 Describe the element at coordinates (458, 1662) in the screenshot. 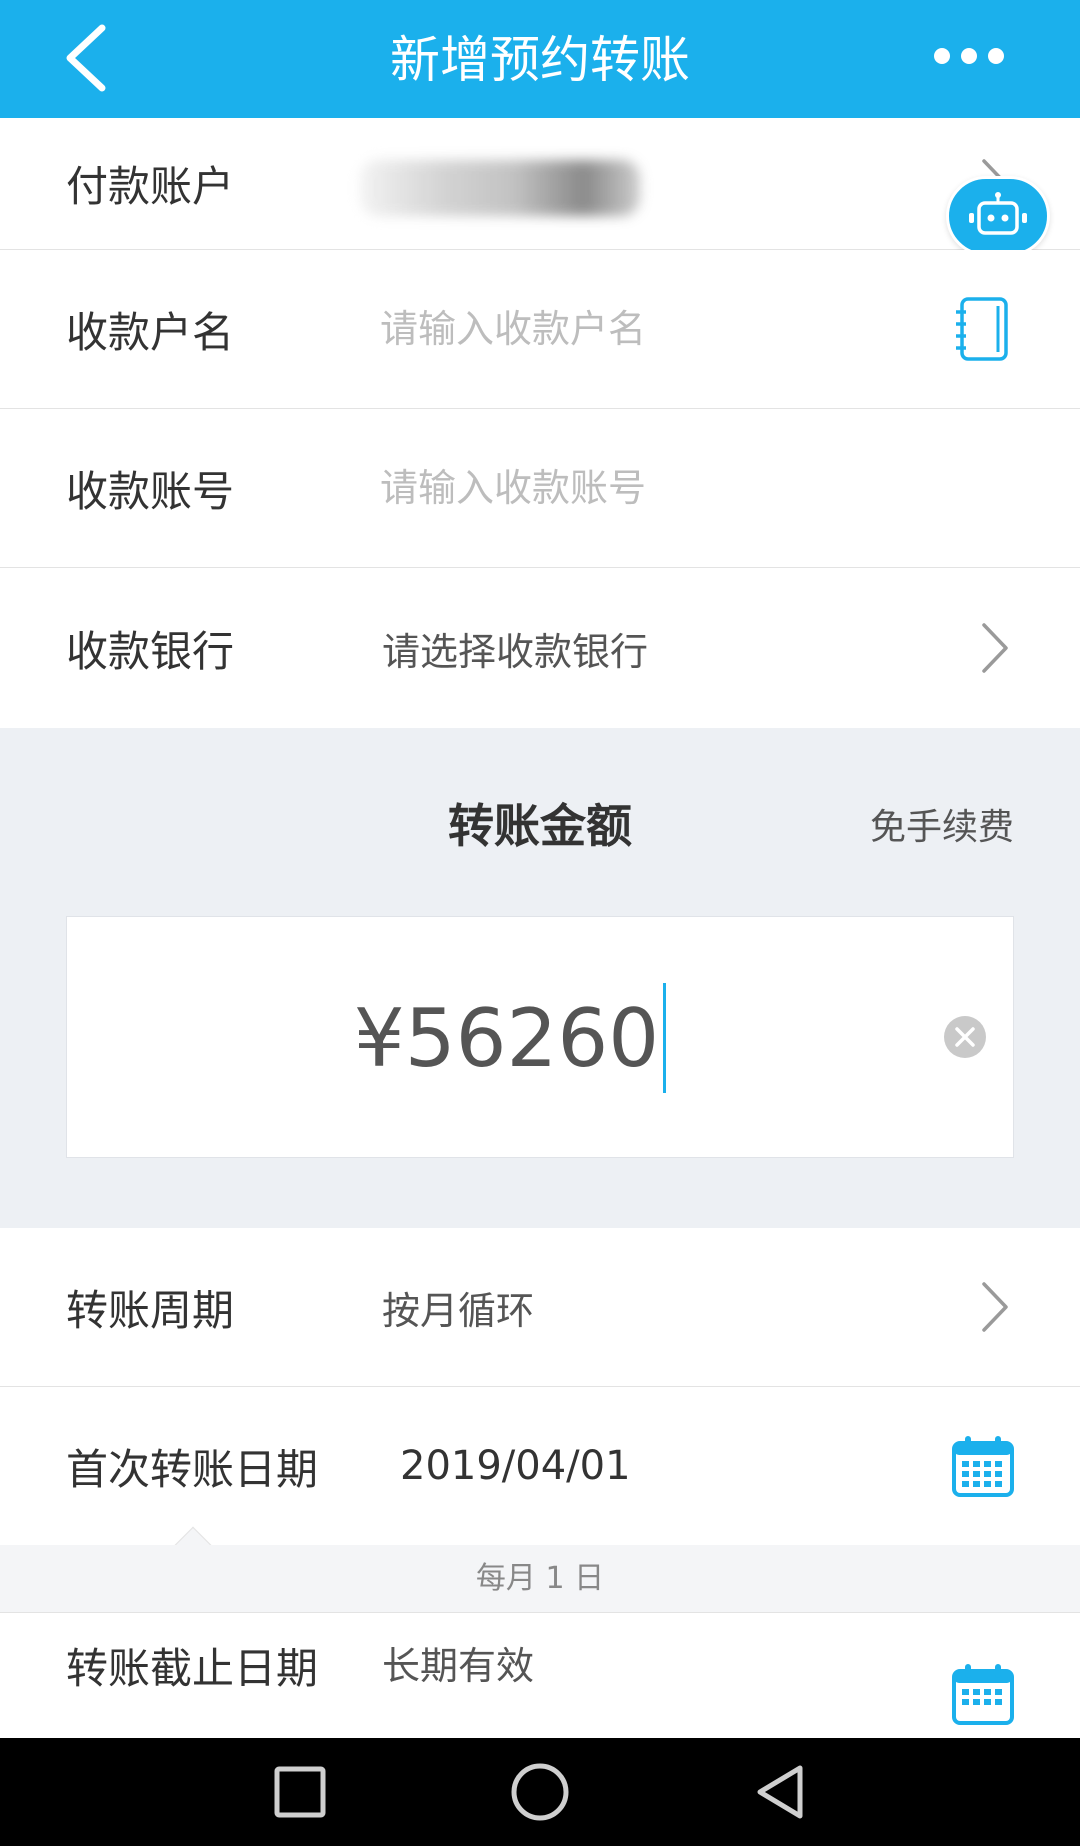

I see `end-date-value: 长期有效` at that location.